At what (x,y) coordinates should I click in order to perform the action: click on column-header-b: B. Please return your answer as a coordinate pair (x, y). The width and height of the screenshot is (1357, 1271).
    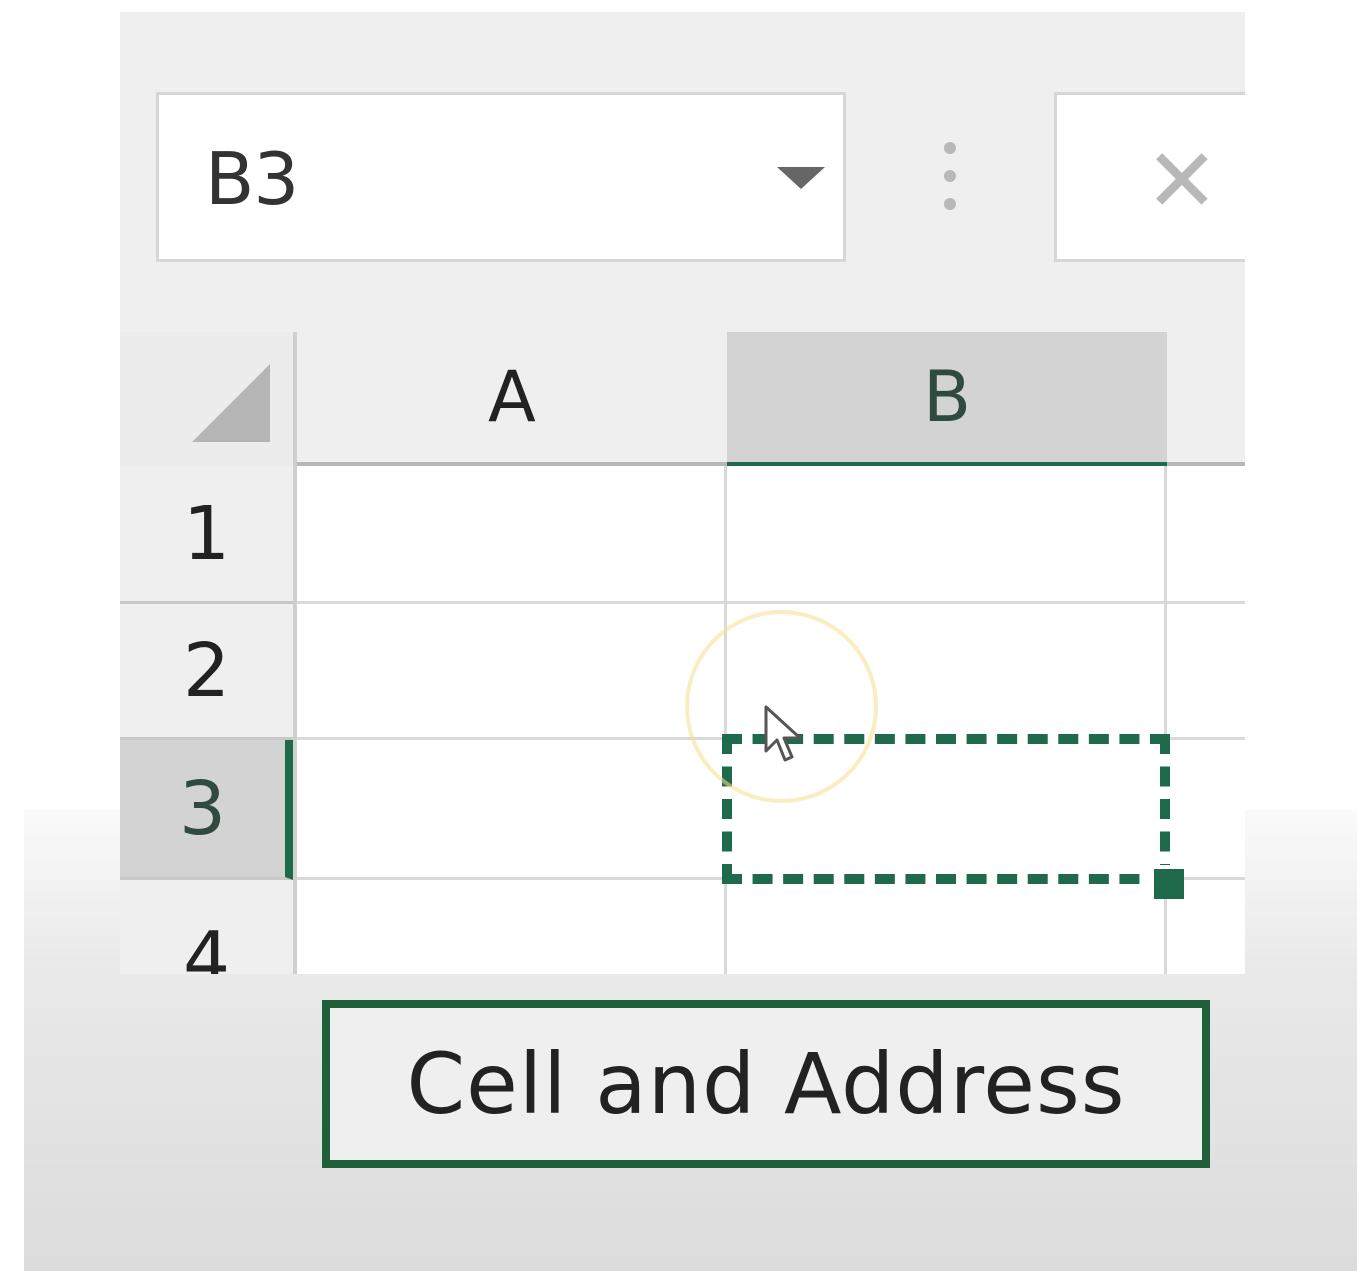
    Looking at the image, I should click on (947, 401).